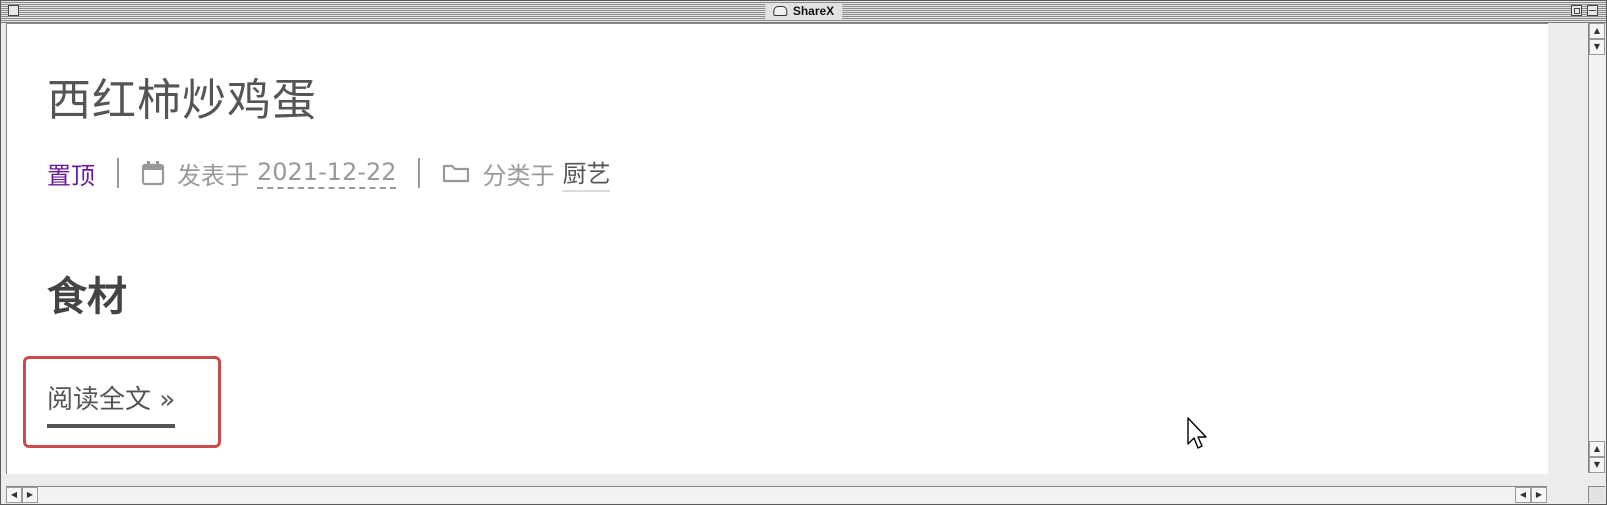 This screenshot has width=1607, height=505. What do you see at coordinates (586, 173) in the screenshot?
I see `category-link: 厨艺` at bounding box center [586, 173].